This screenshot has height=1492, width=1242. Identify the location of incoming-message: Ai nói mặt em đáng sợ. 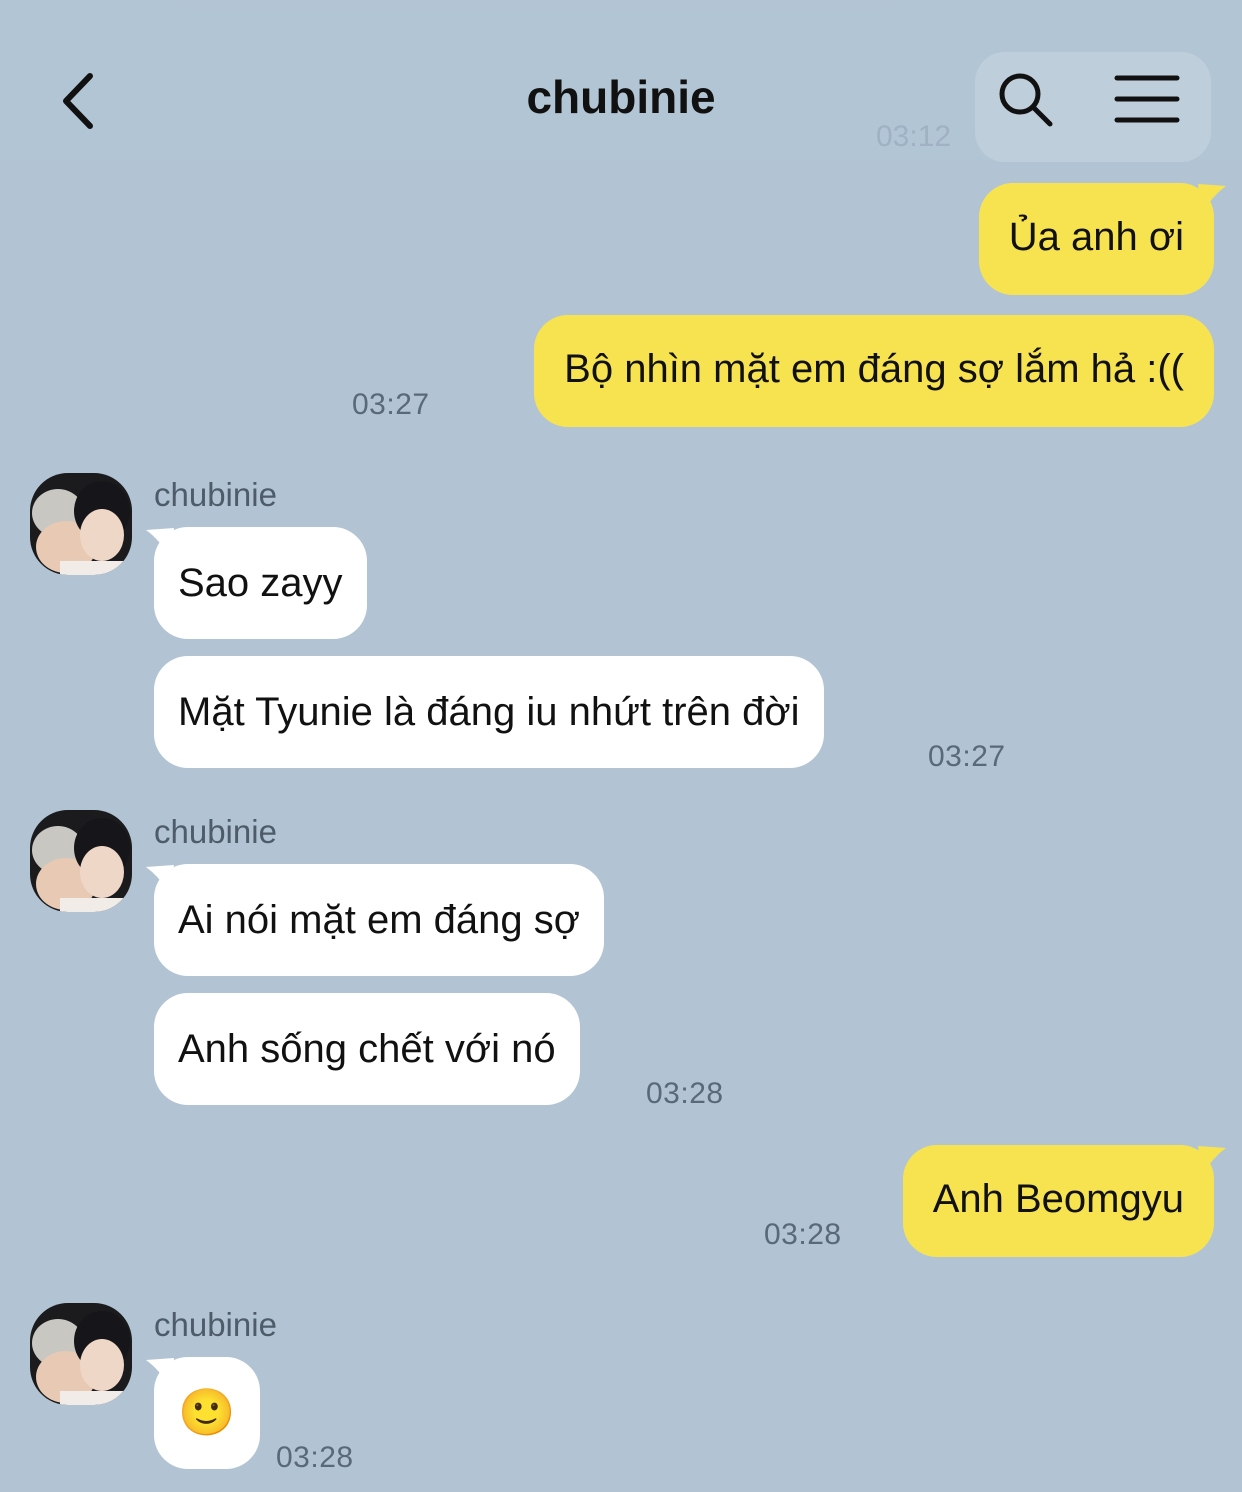
(379, 920).